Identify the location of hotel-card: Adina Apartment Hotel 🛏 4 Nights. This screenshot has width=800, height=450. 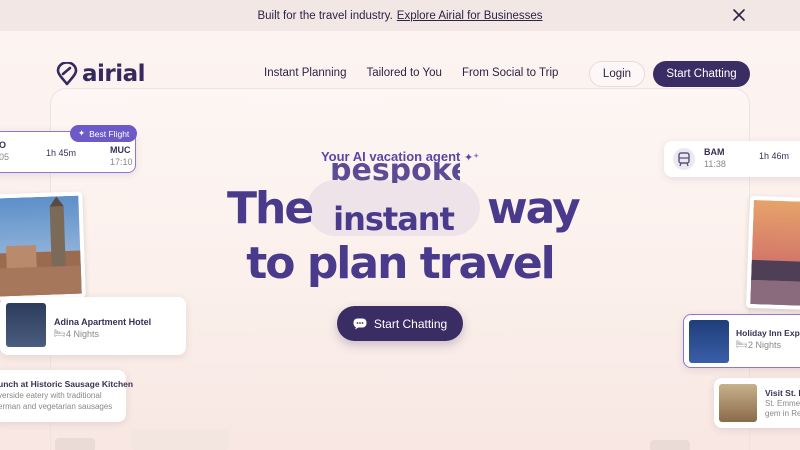
(93, 326).